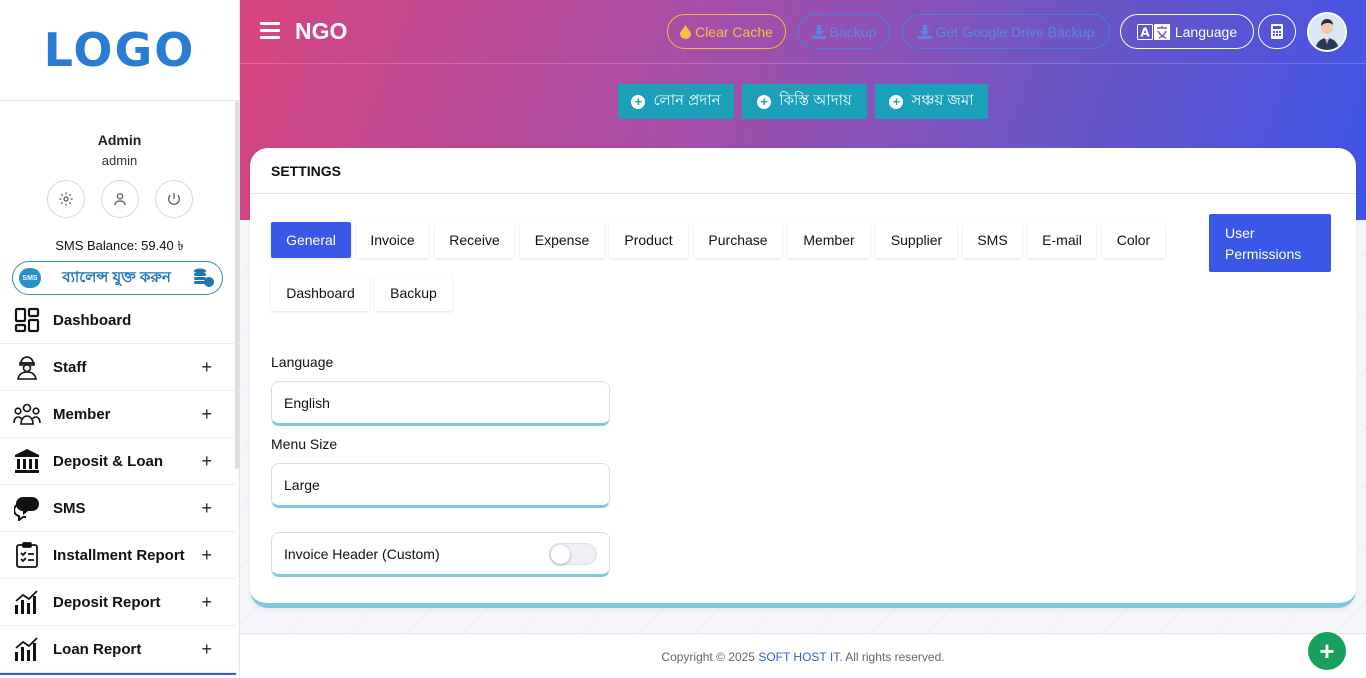 The width and height of the screenshot is (1366, 678). Describe the element at coordinates (829, 240) in the screenshot. I see `tab-member: Member` at that location.